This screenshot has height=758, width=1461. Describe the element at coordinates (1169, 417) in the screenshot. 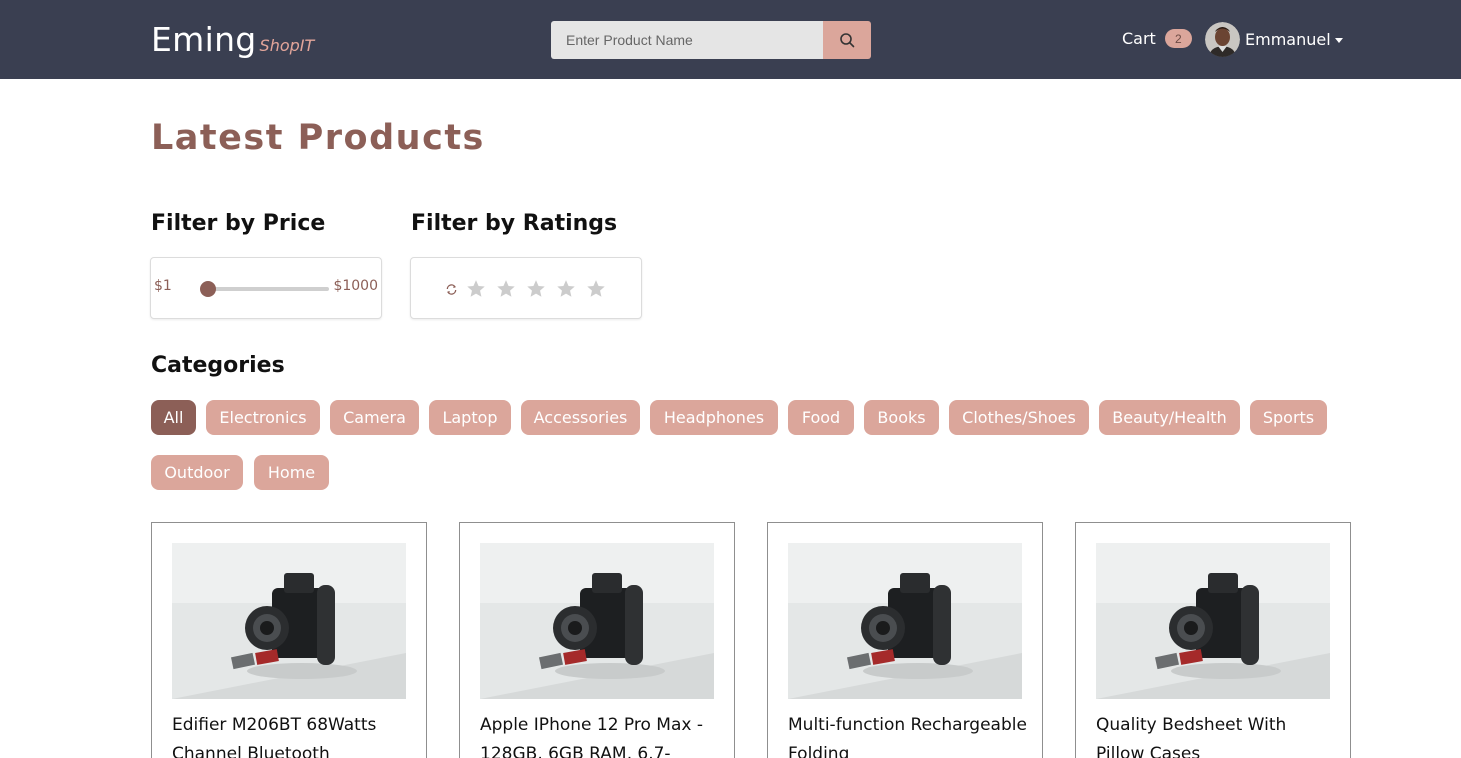

I see `category-chip-beauty-health: Beauty/Health` at that location.